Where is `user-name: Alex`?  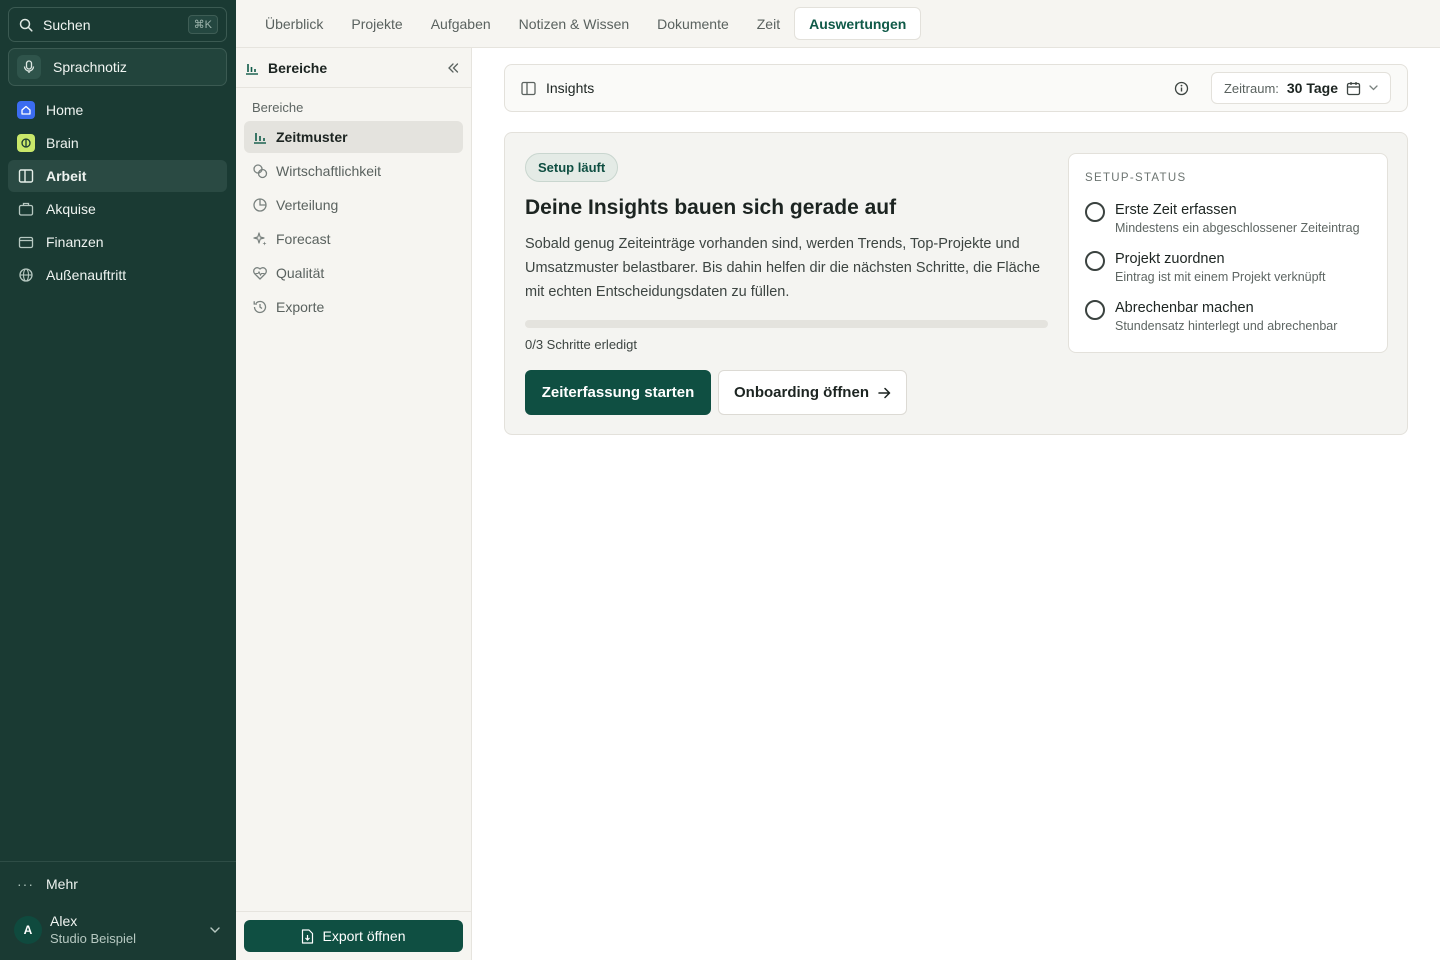
user-name: Alex is located at coordinates (64, 921).